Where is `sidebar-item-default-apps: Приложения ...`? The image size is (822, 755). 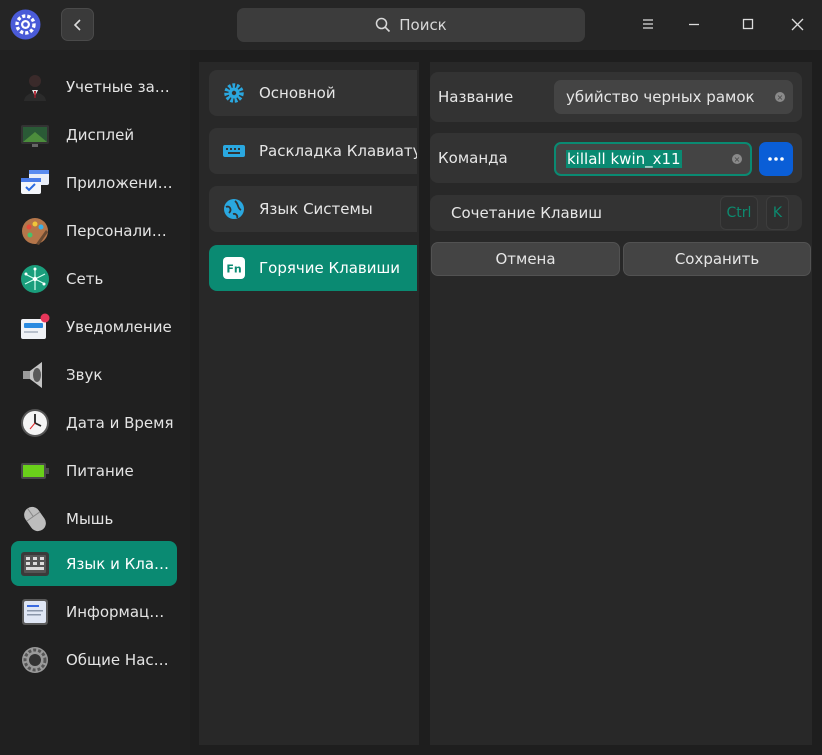 sidebar-item-default-apps: Приложения ... is located at coordinates (94, 182).